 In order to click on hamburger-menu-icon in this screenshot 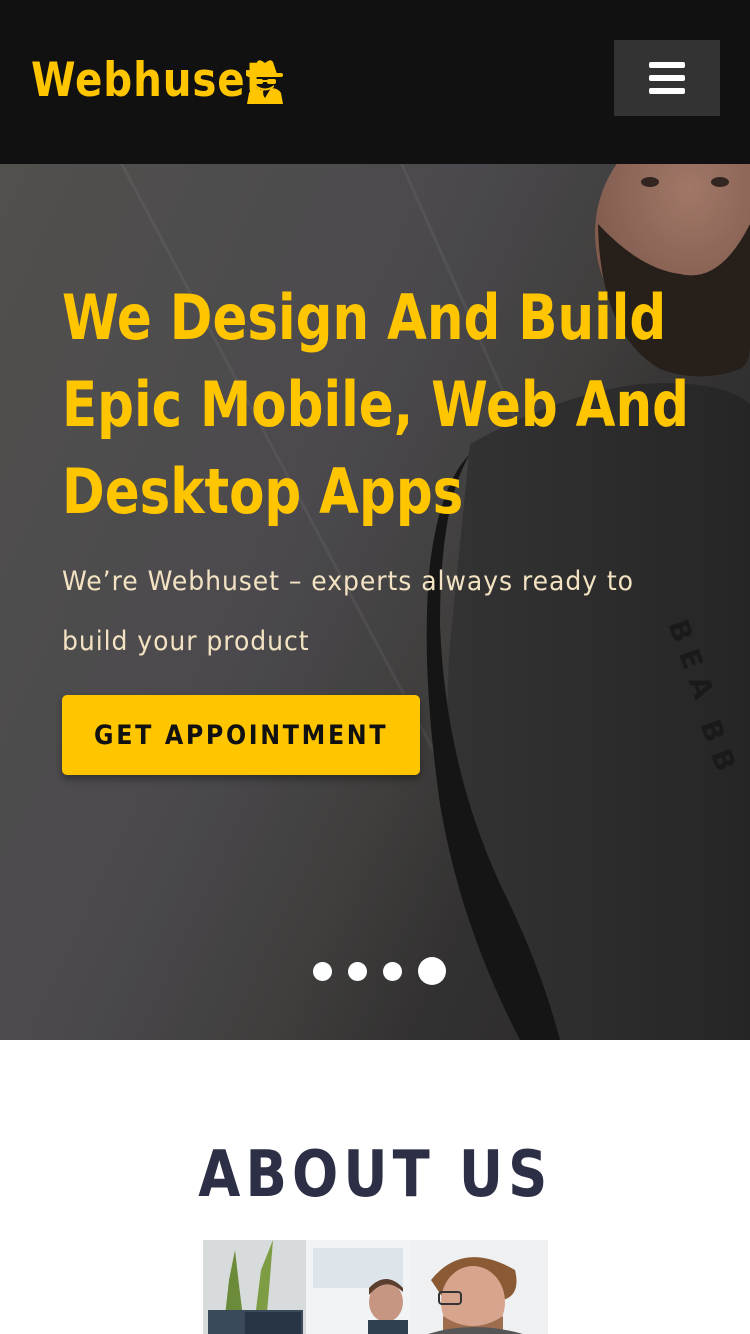, I will do `click(667, 65)`.